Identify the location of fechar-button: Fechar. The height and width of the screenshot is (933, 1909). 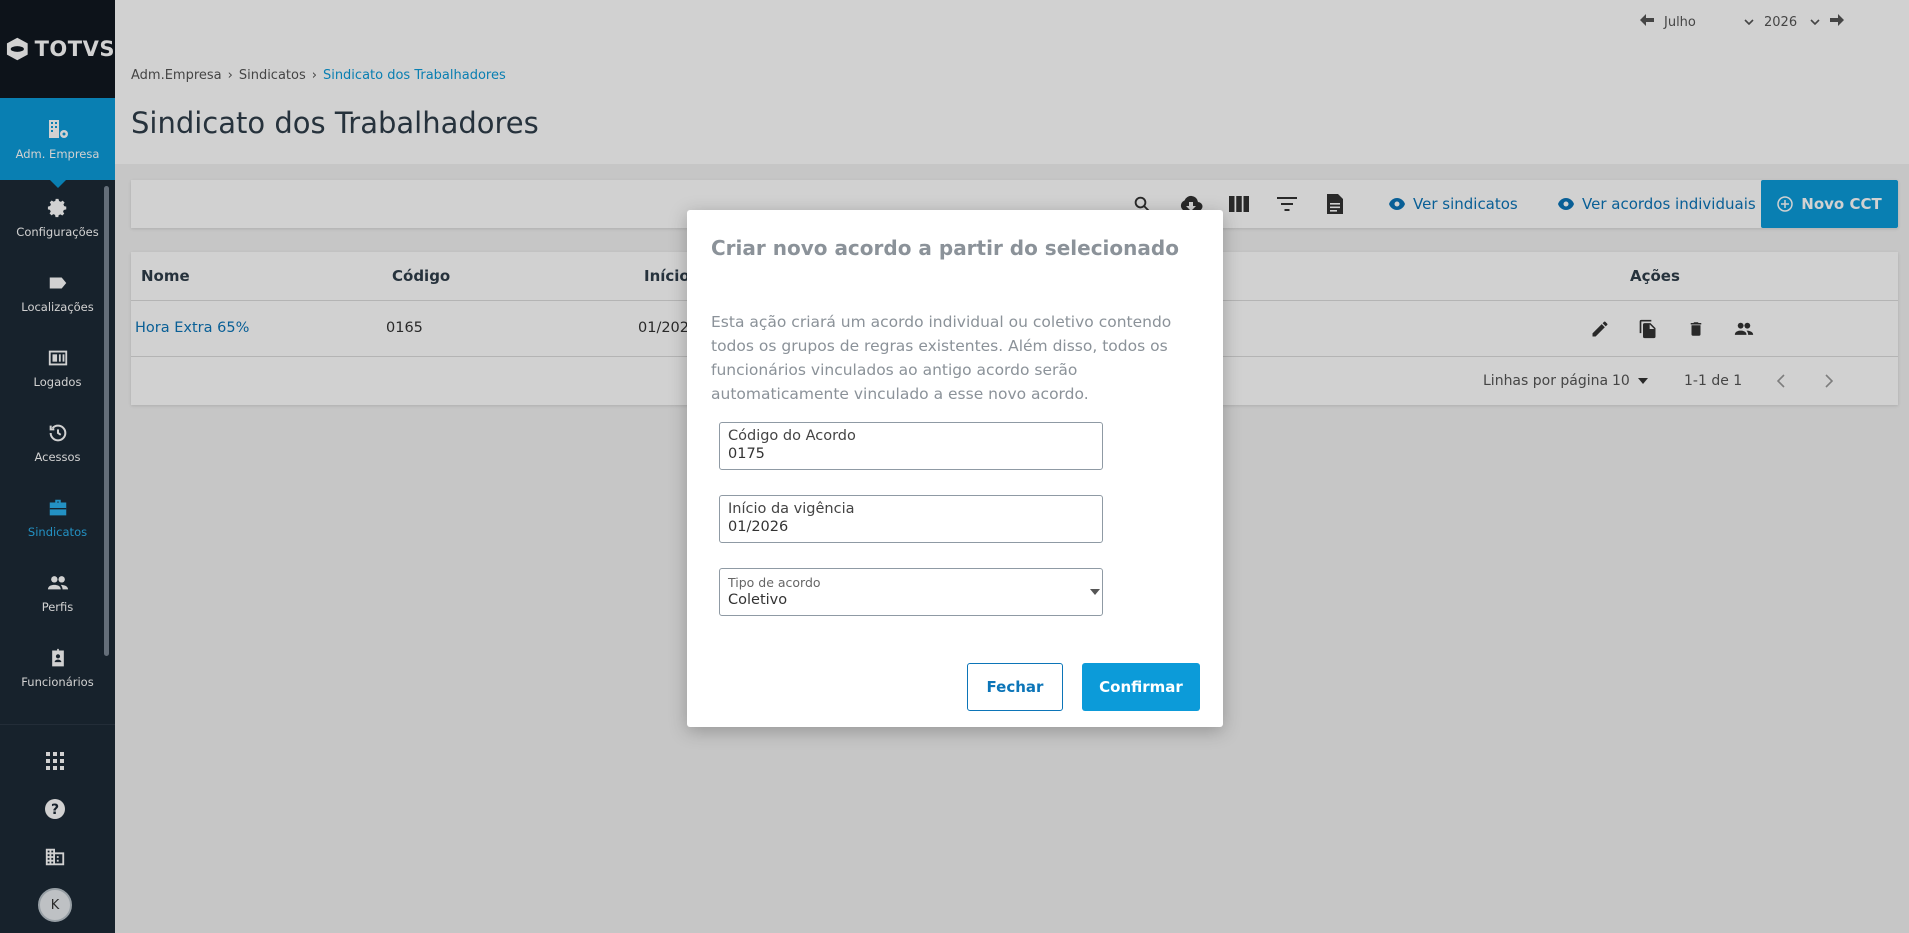
(1015, 687).